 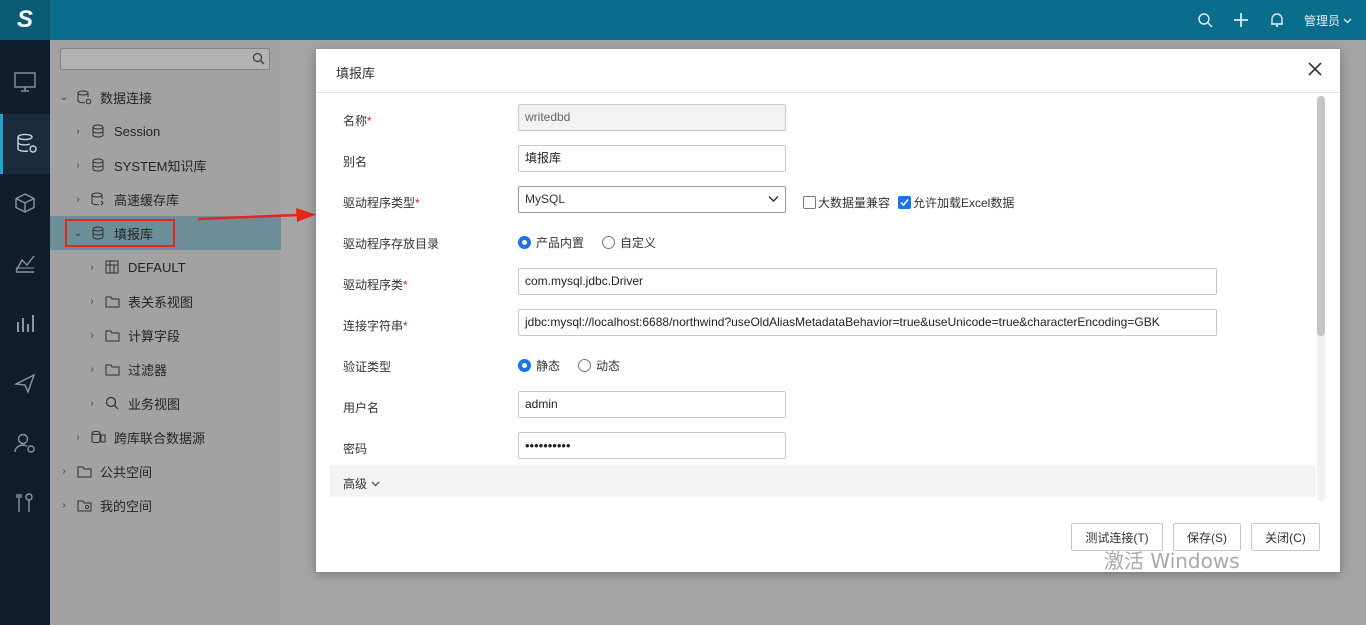 I want to click on scrollbar-thumb, so click(x=1321, y=216).